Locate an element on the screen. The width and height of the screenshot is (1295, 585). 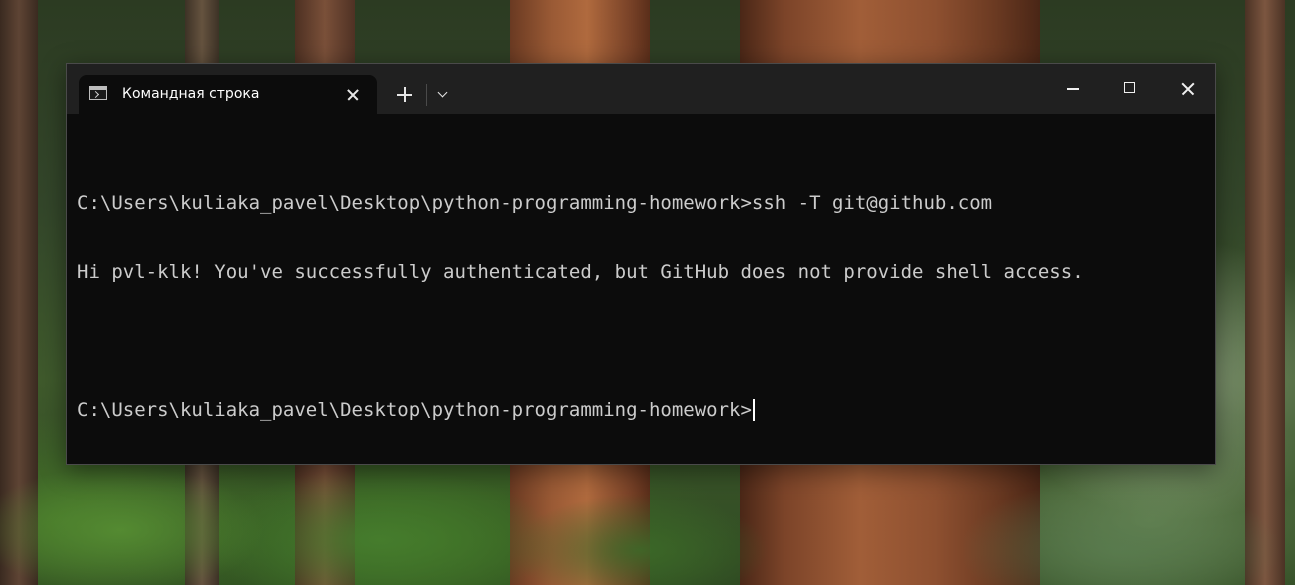
tab-title: Командная строка is located at coordinates (191, 94).